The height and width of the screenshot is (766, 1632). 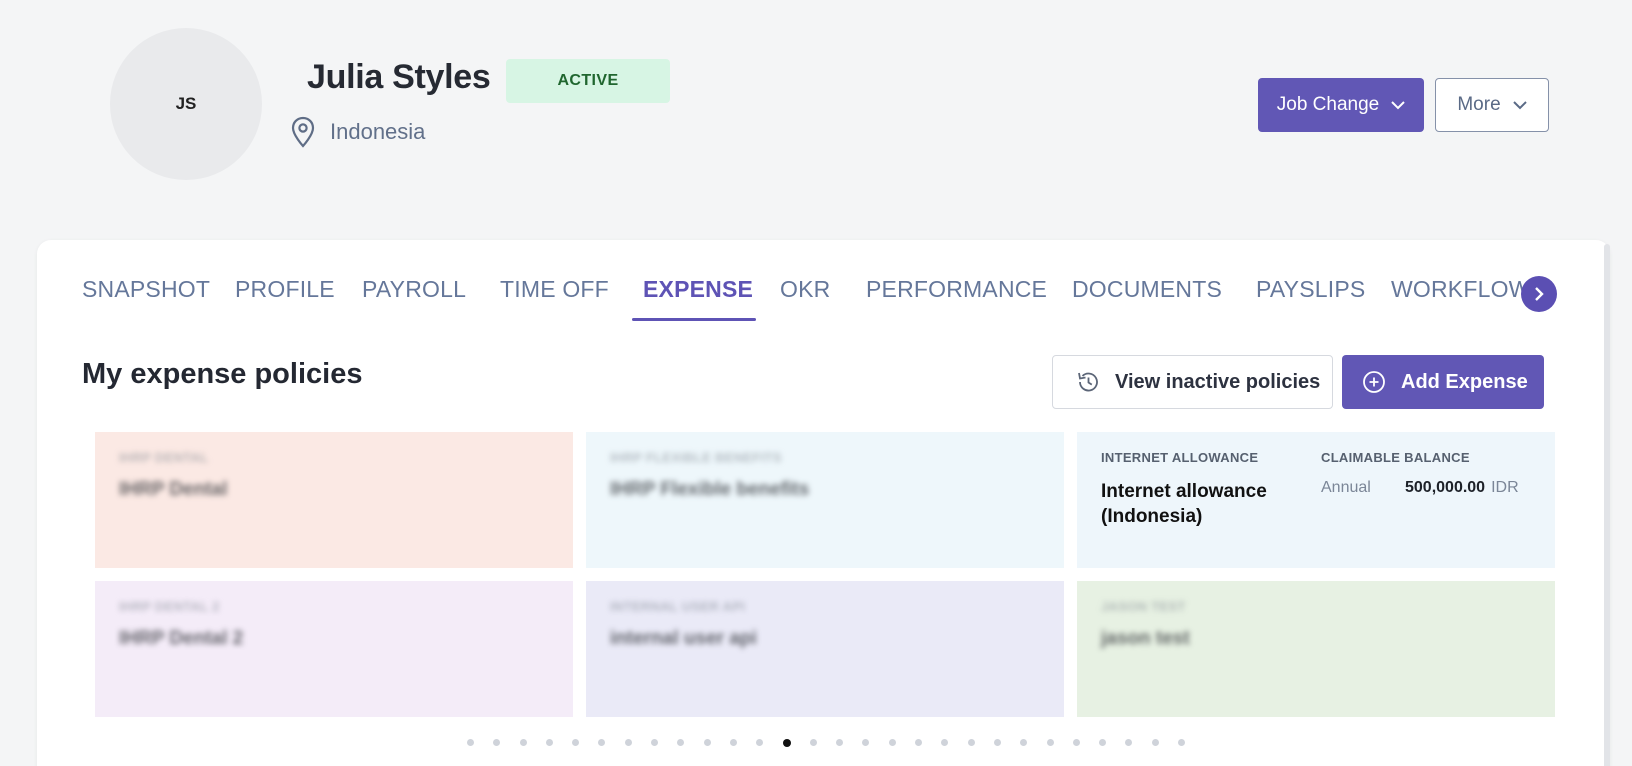 I want to click on avatar-initials: JS, so click(x=186, y=103).